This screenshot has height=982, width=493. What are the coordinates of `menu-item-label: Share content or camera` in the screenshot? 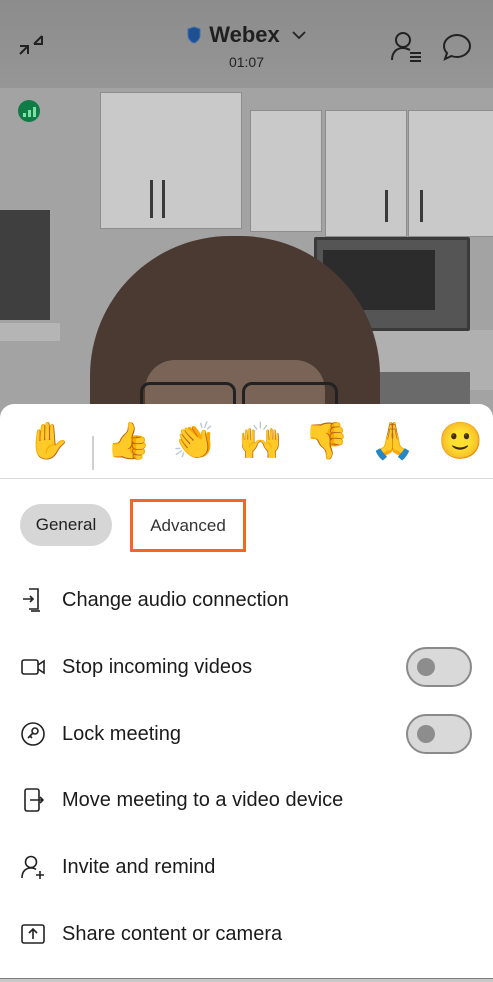 It's located at (172, 933).